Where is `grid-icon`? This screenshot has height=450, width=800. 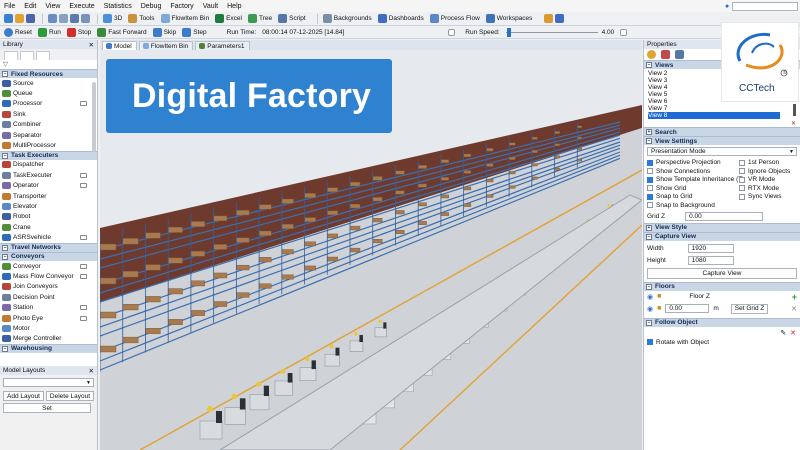
grid-icon is located at coordinates (85, 18).